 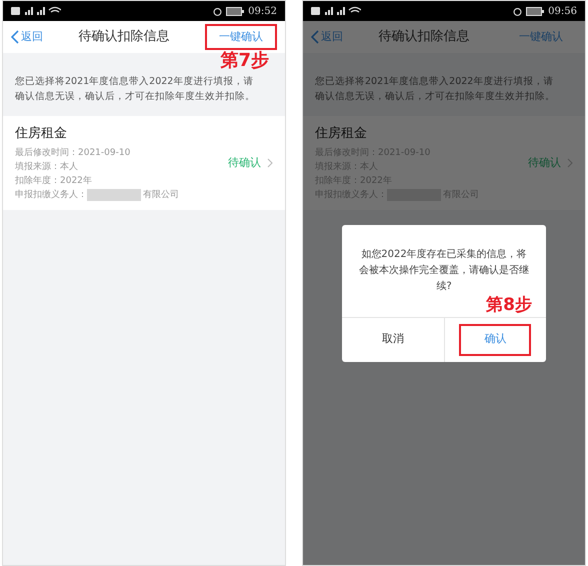 I want to click on dialog-button: 取消, so click(x=392, y=340).